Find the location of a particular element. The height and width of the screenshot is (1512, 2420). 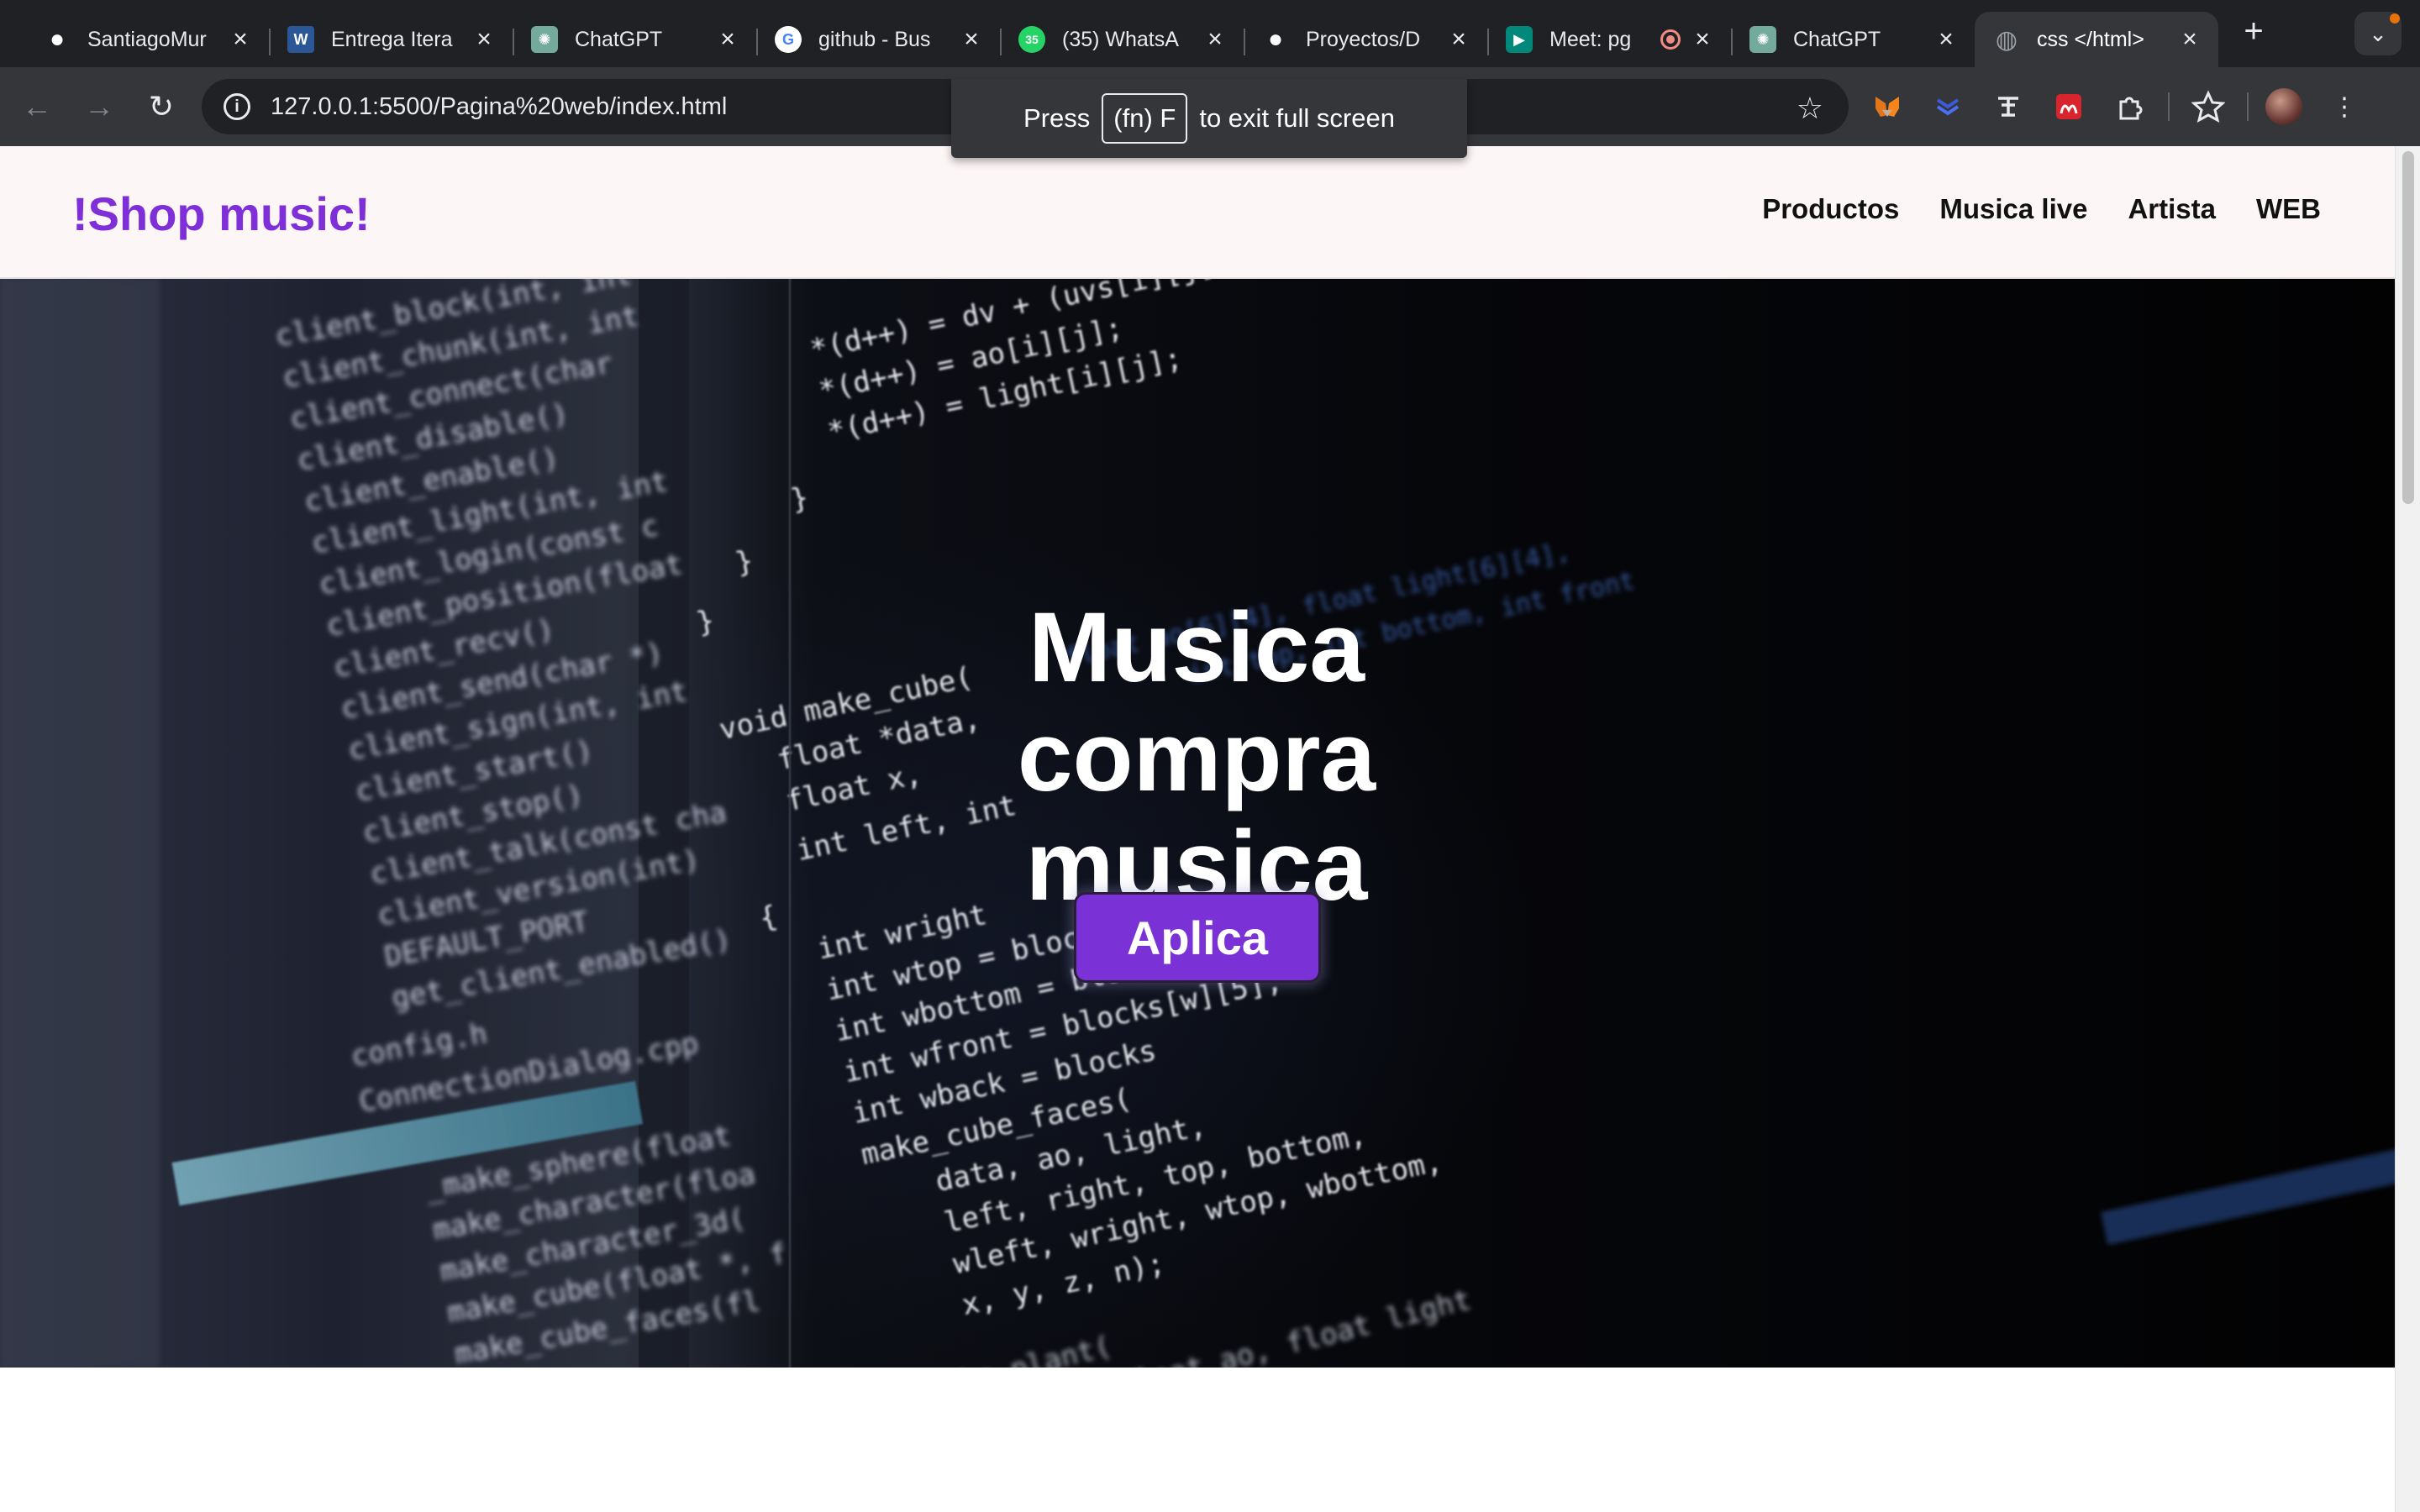

browser-tab: Ggithub - Bus × is located at coordinates (878, 39).